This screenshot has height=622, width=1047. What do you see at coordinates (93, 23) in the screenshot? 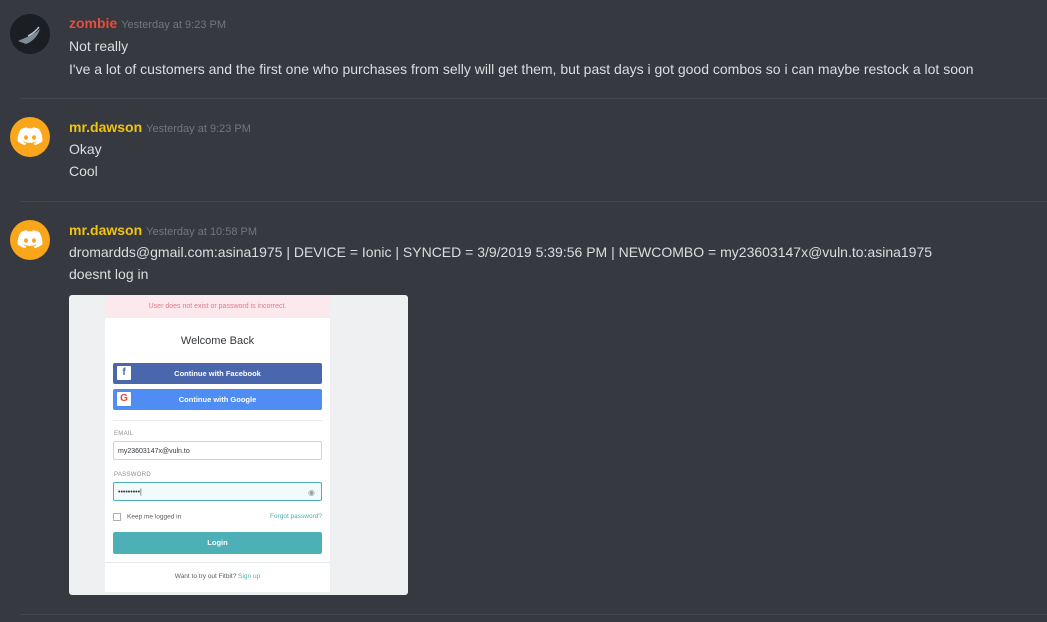
I see `username: zombie` at bounding box center [93, 23].